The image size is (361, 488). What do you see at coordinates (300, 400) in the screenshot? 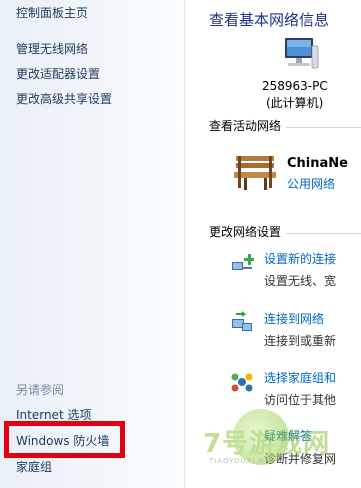
I see `homegroup-desc: 访问位于其他` at bounding box center [300, 400].